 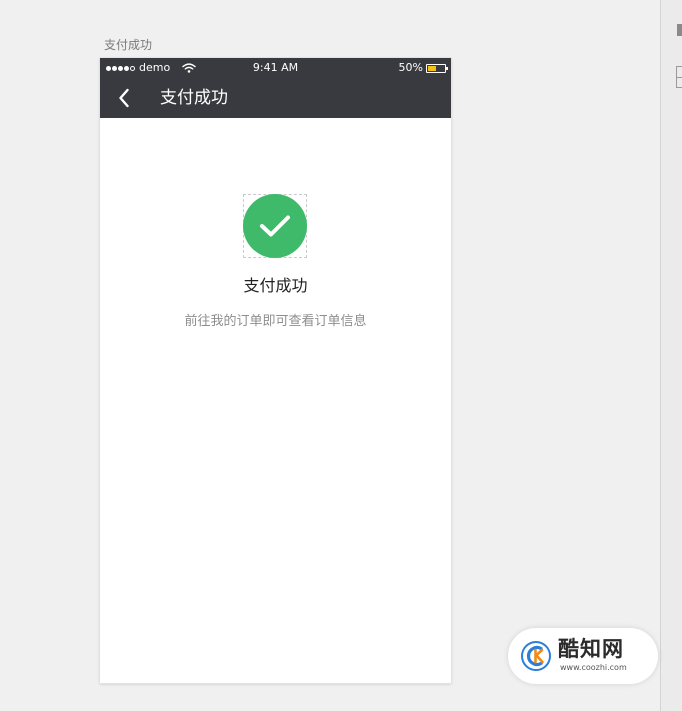 I want to click on watermark-brand: 酷知网, so click(x=591, y=649).